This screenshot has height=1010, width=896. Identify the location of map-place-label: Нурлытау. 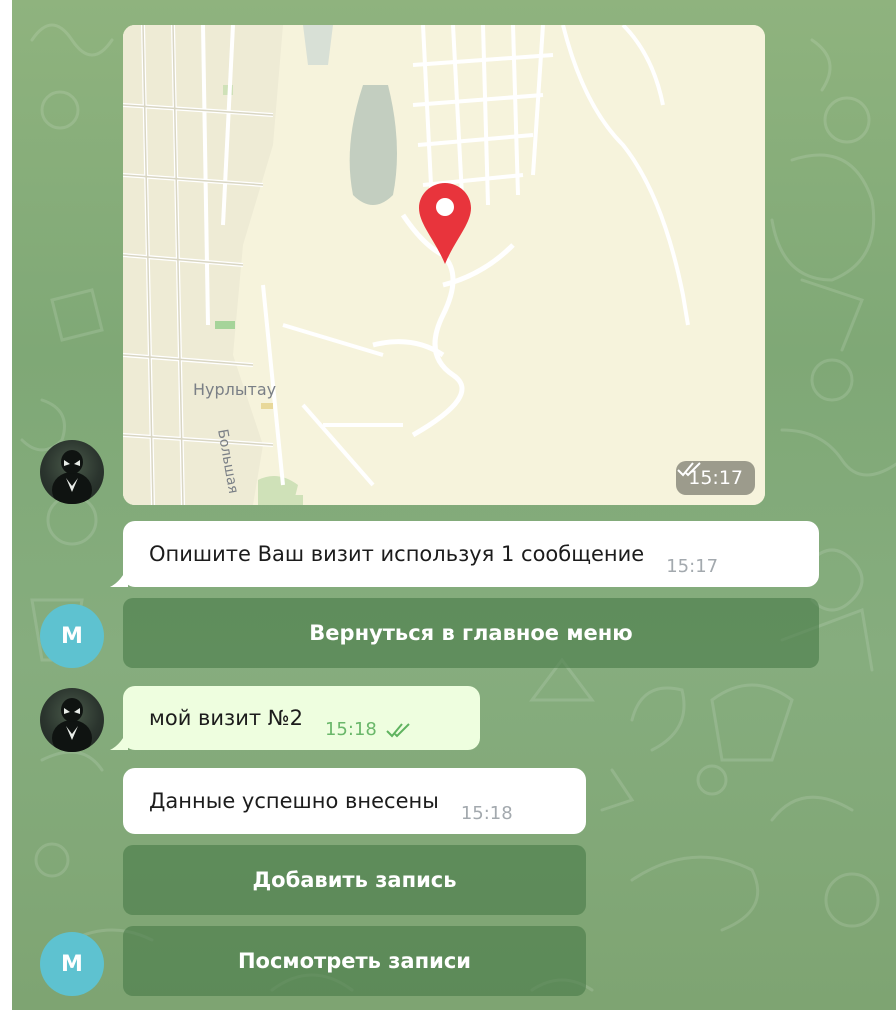
(234, 389).